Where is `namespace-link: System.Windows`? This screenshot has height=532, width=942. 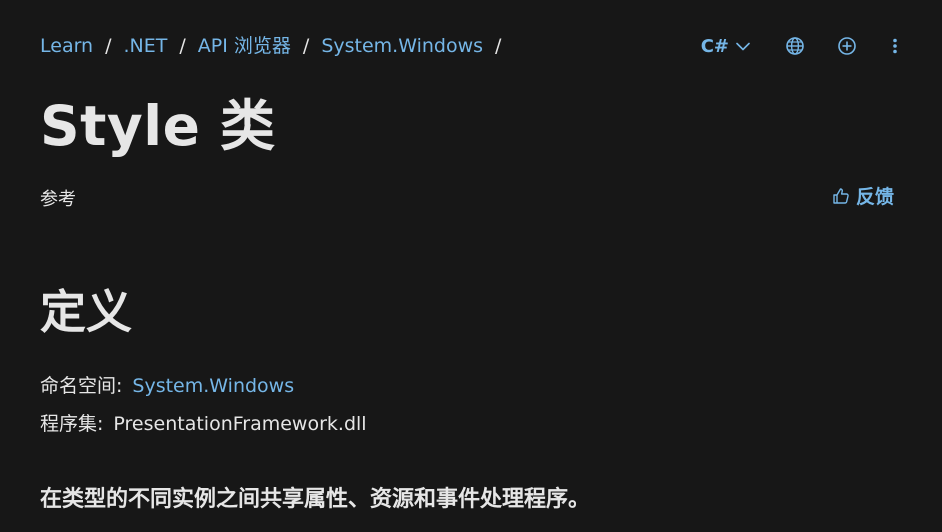
namespace-link: System.Windows is located at coordinates (213, 386).